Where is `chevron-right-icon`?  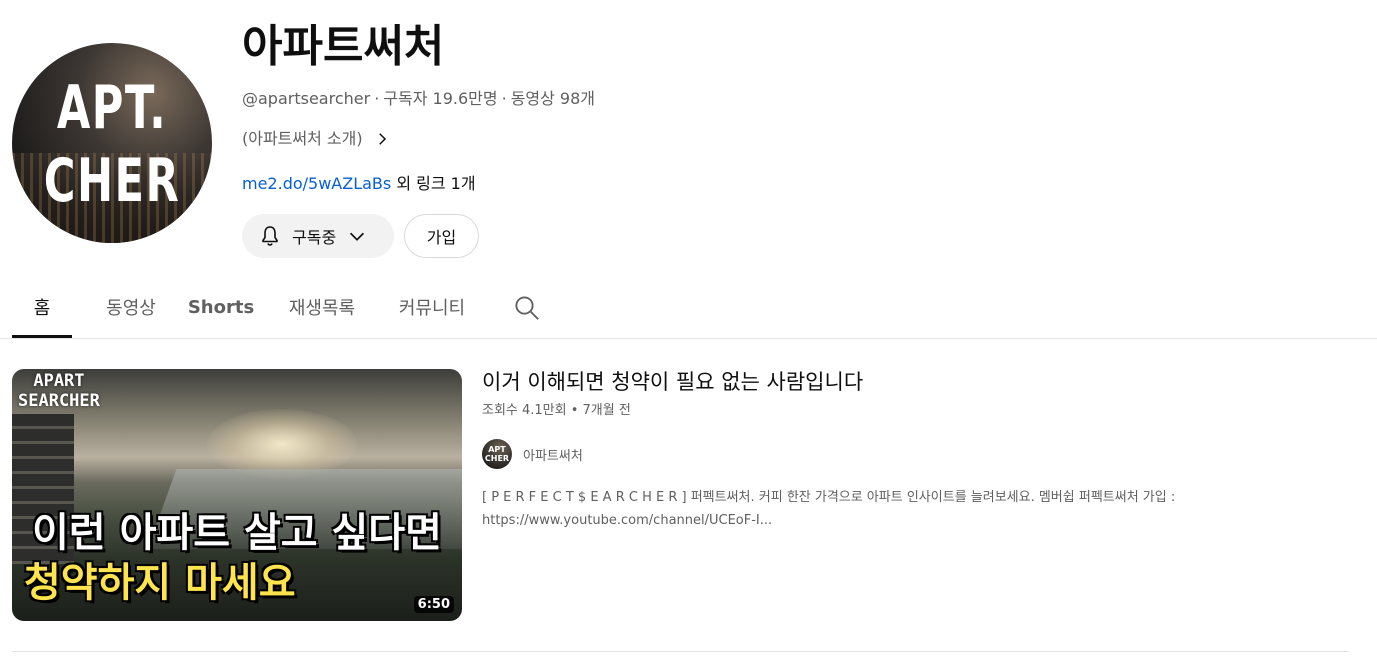
chevron-right-icon is located at coordinates (382, 139).